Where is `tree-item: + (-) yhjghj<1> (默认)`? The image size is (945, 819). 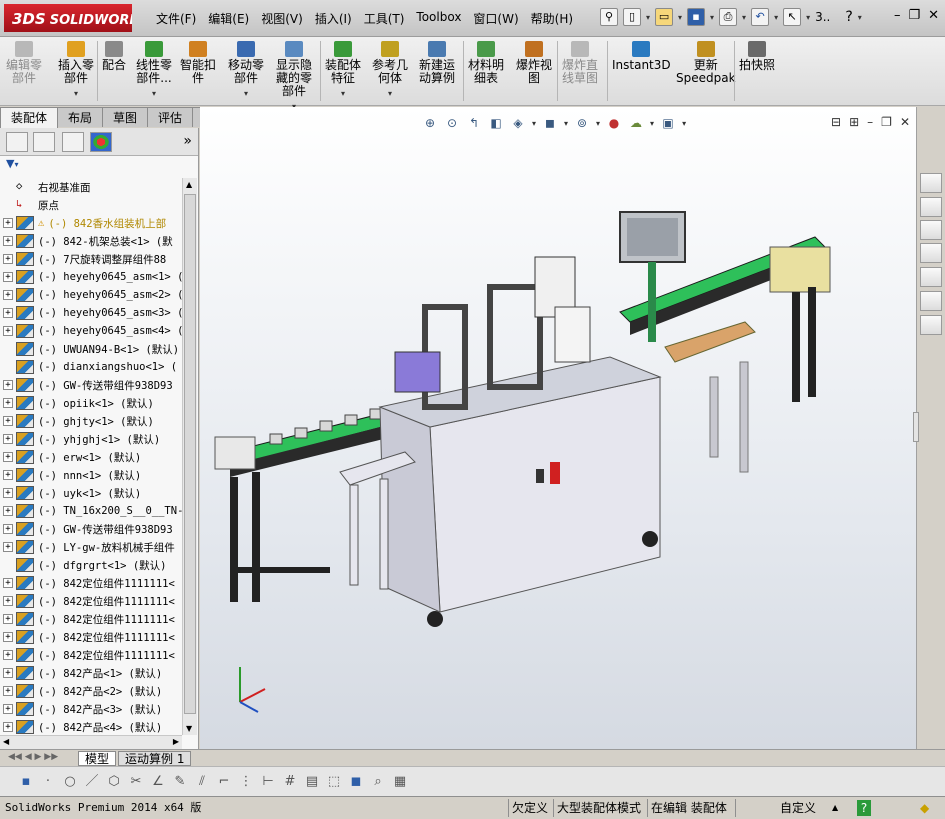
tree-item: + (-) yhjghj<1> (默认) is located at coordinates (91, 439).